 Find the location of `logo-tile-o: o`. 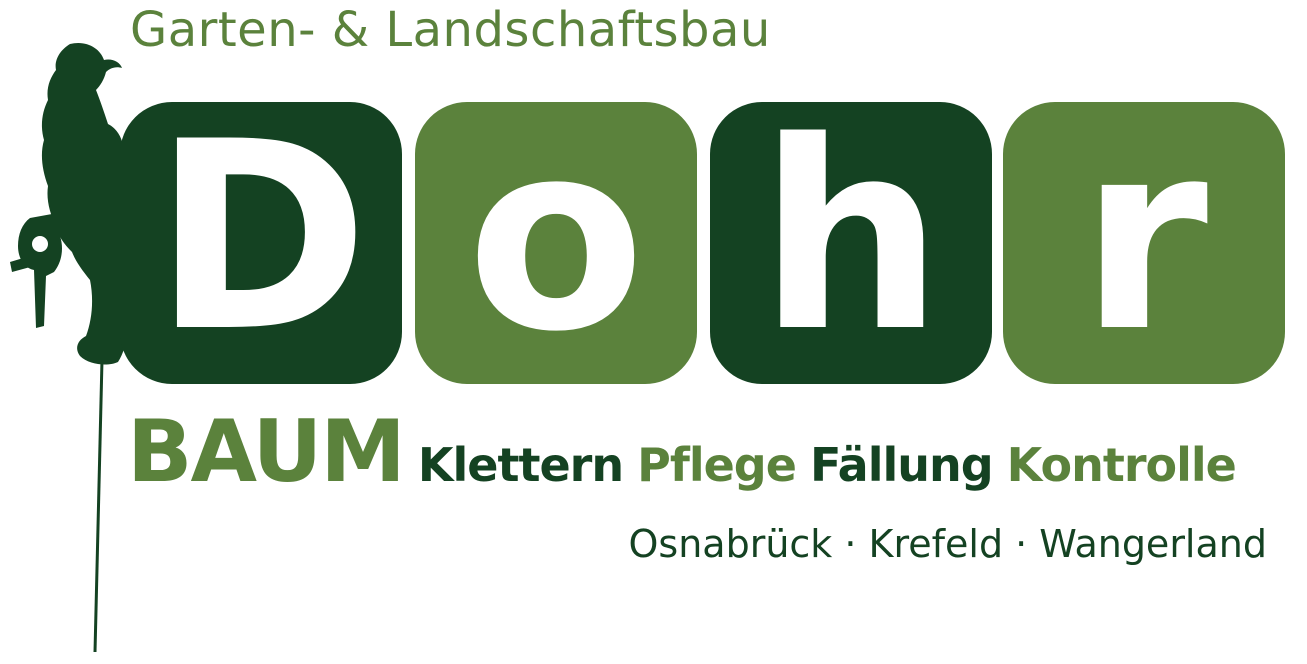

logo-tile-o: o is located at coordinates (556, 243).